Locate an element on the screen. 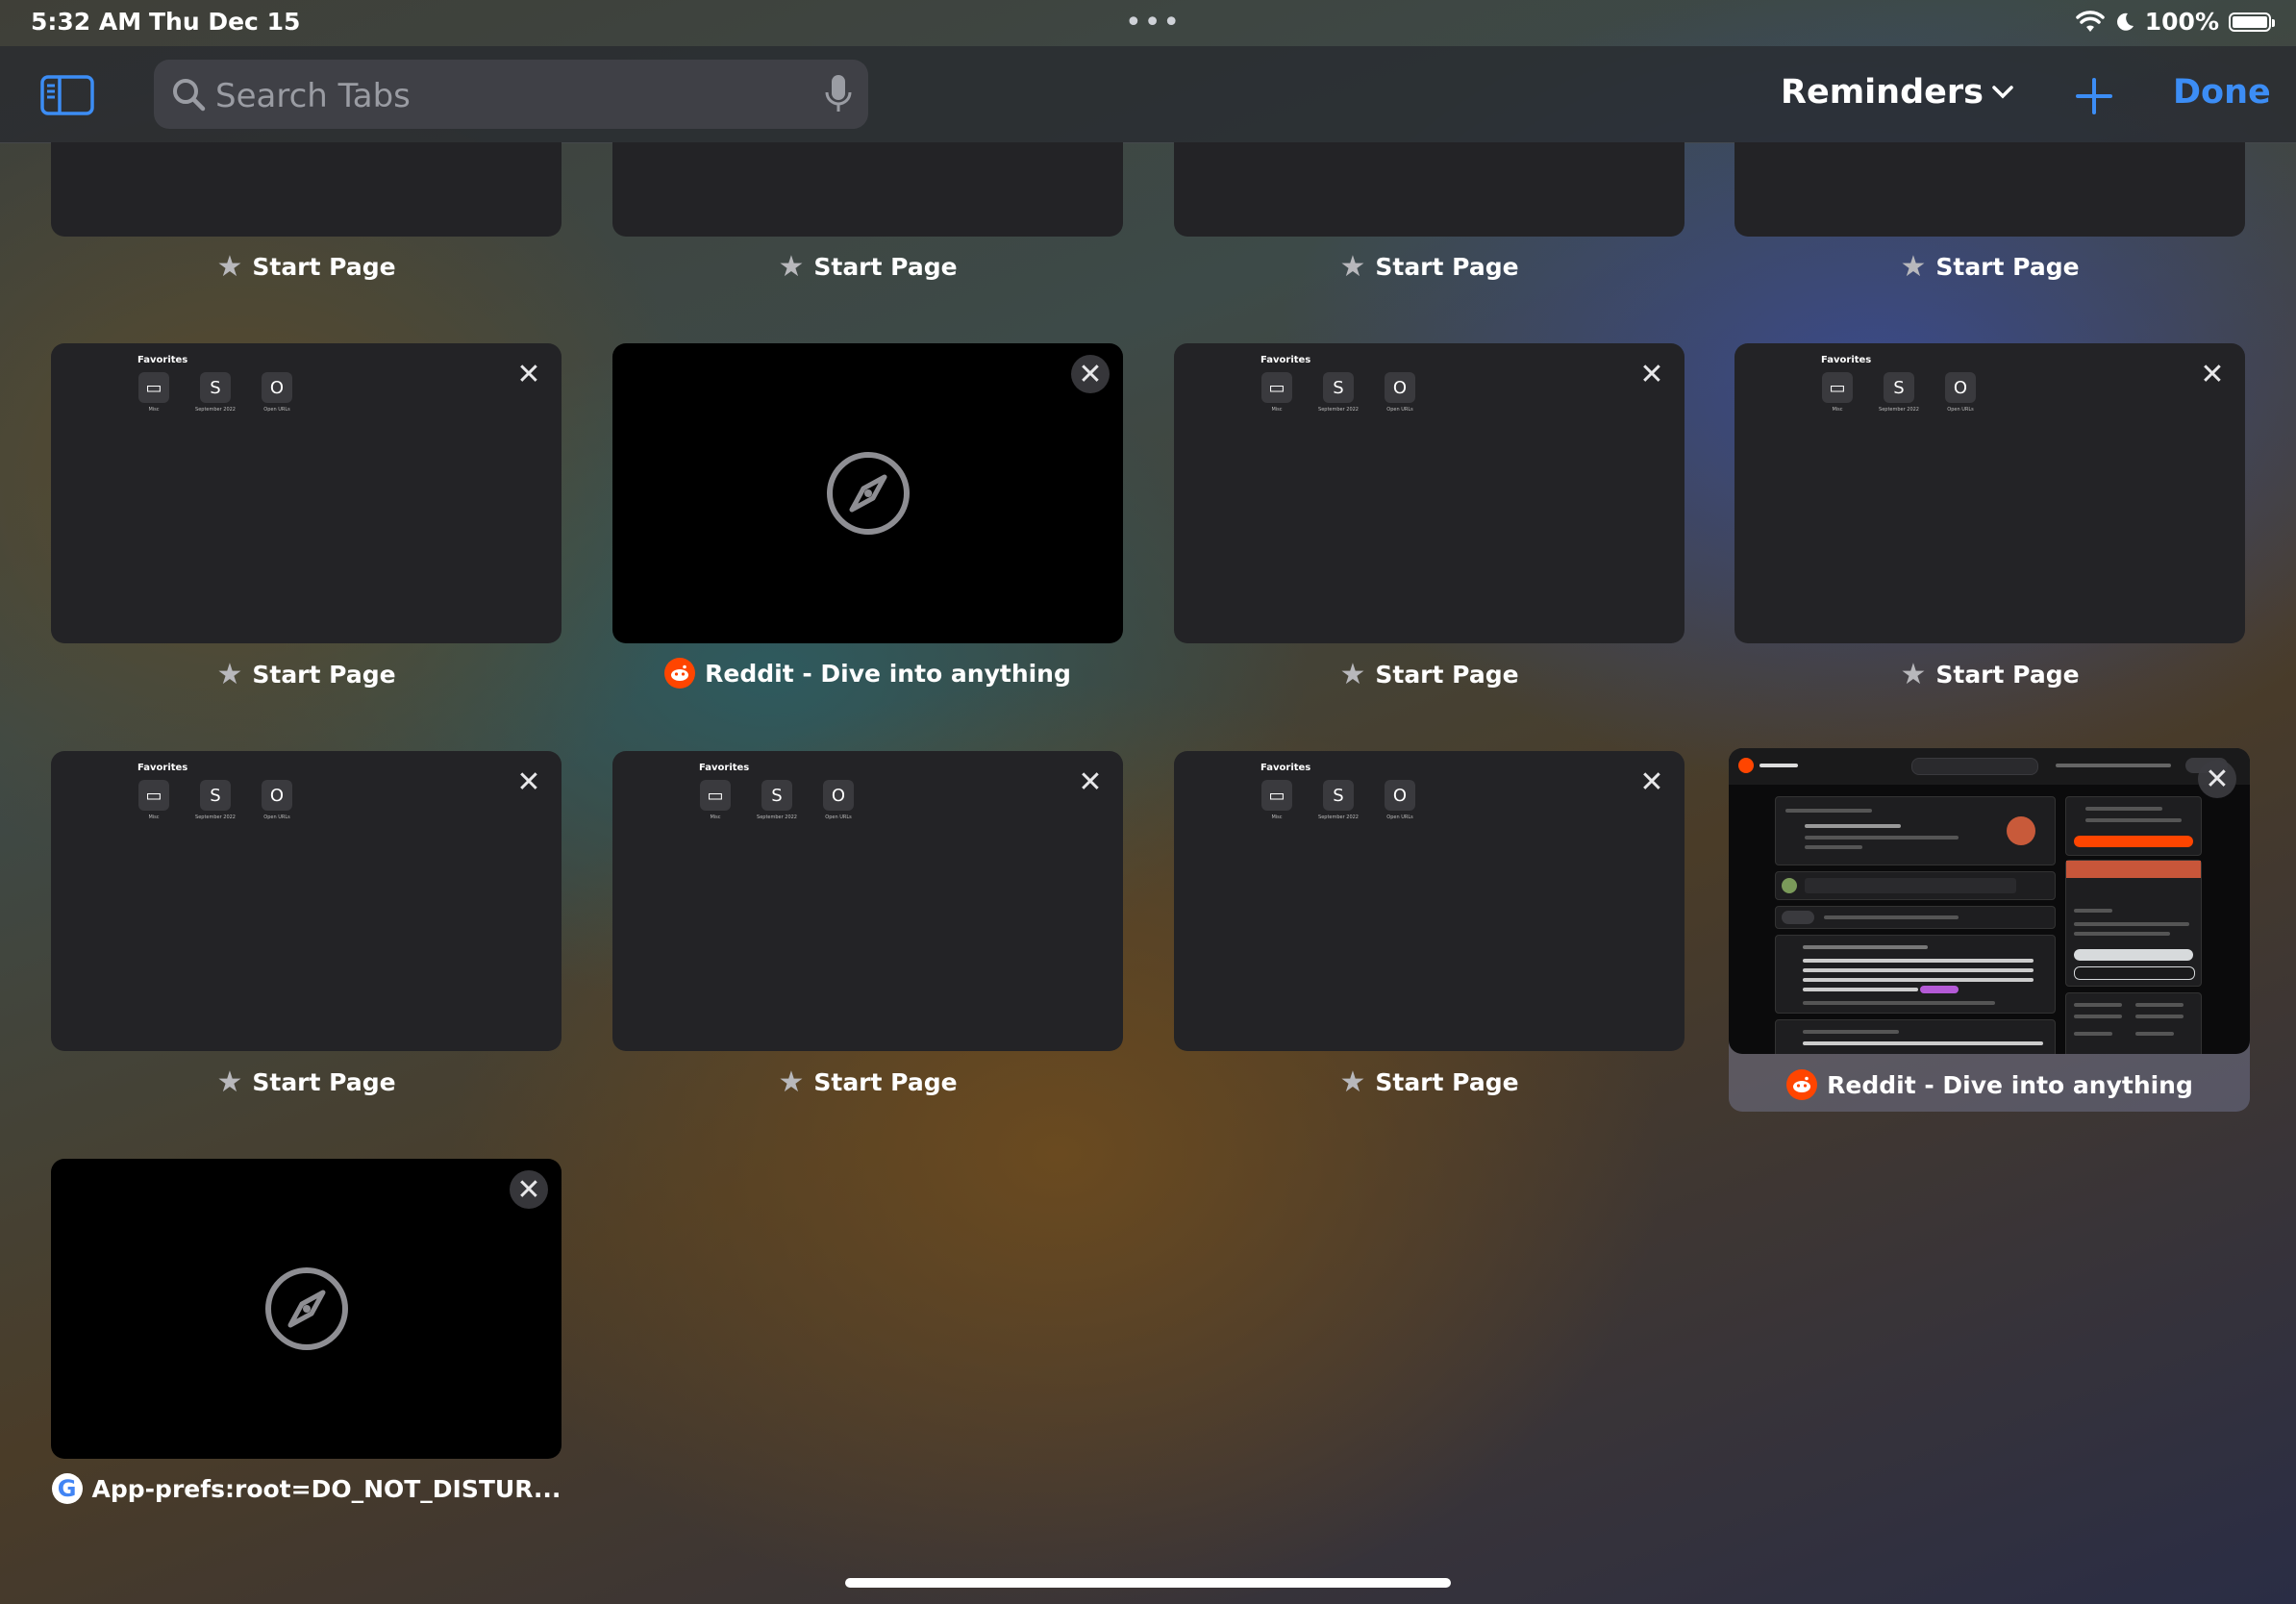  home-indicator is located at coordinates (1148, 1583).